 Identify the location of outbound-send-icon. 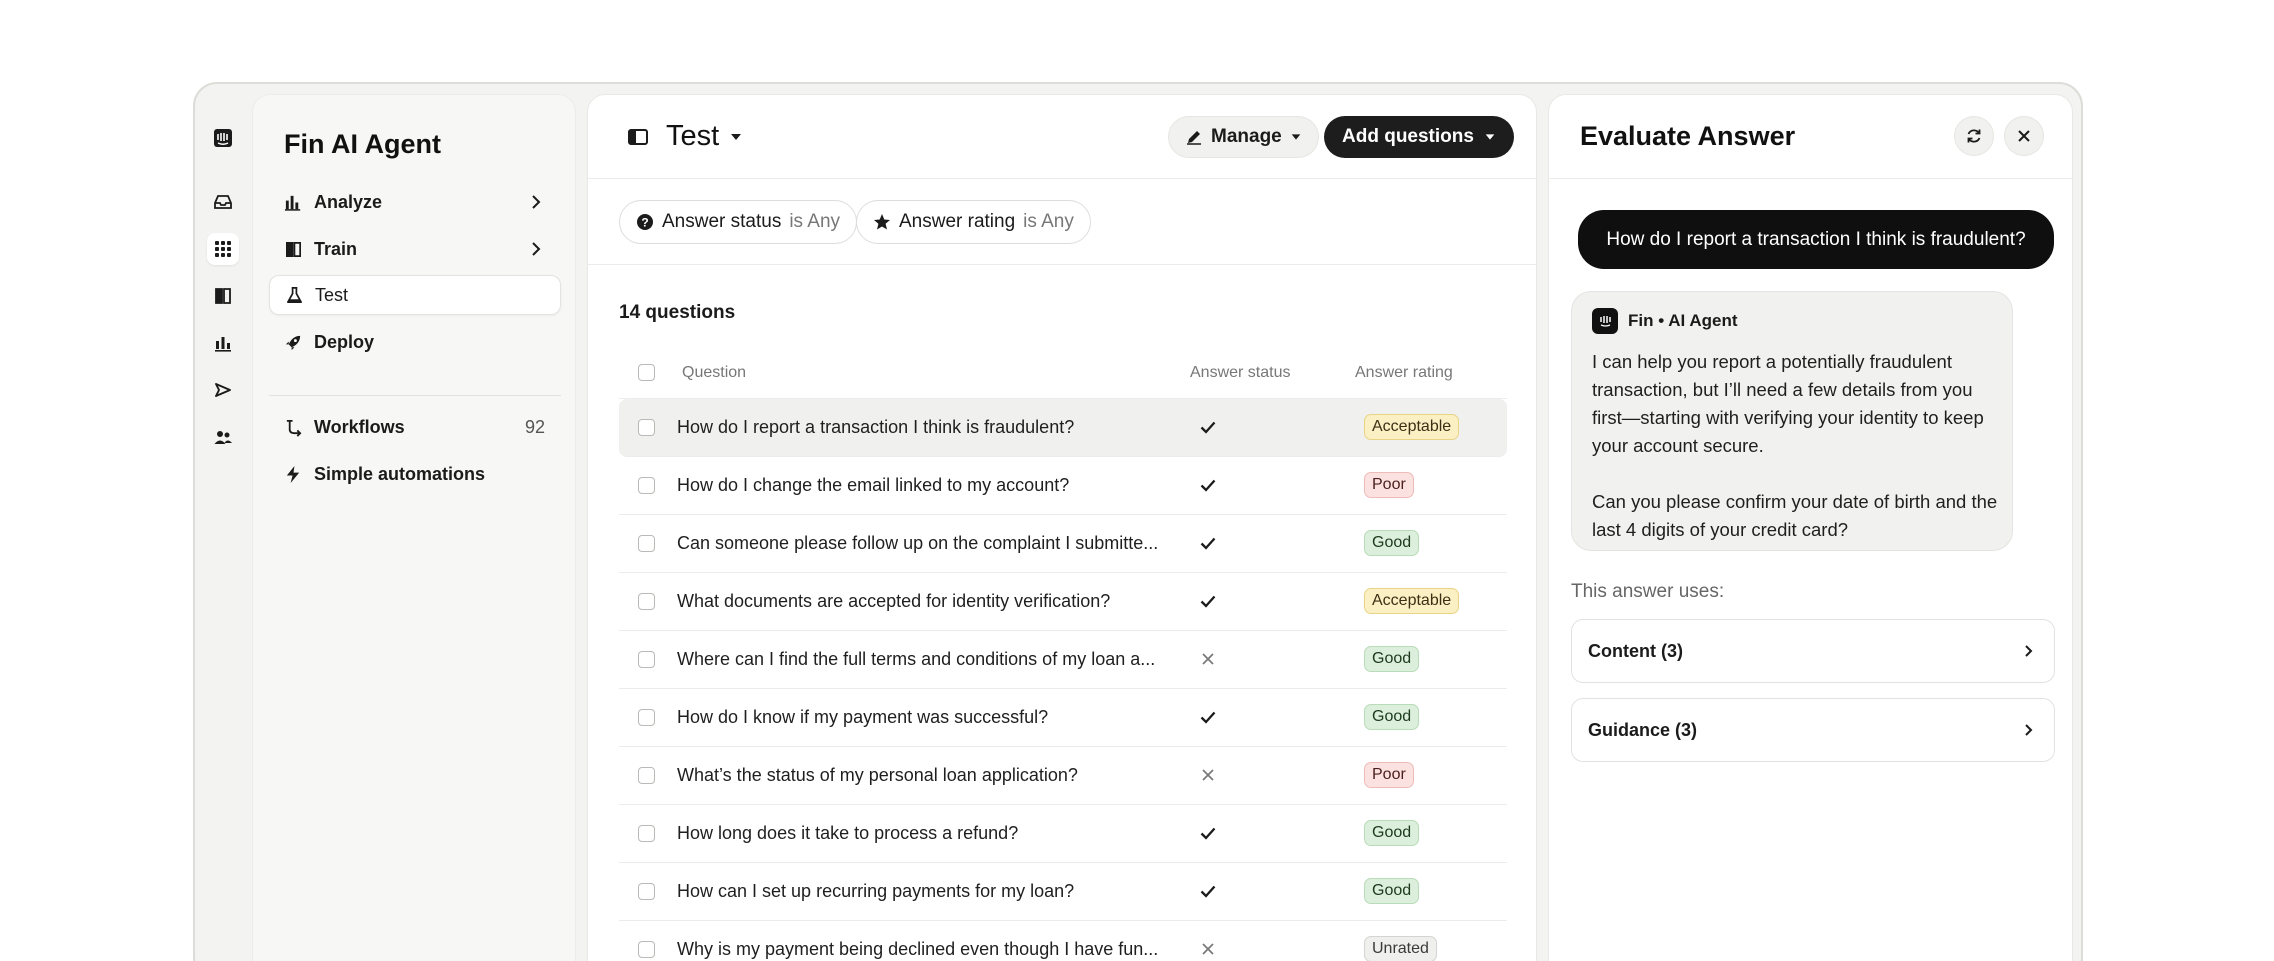
(223, 390).